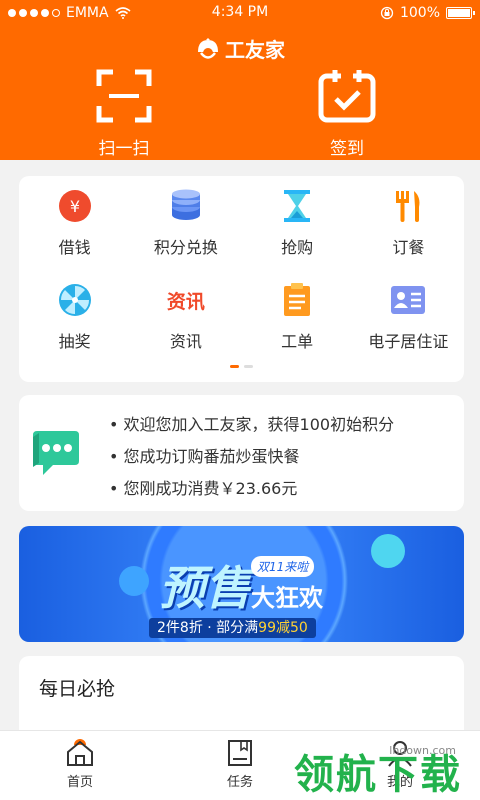  I want to click on section-title: 每日必抢, so click(77, 689).